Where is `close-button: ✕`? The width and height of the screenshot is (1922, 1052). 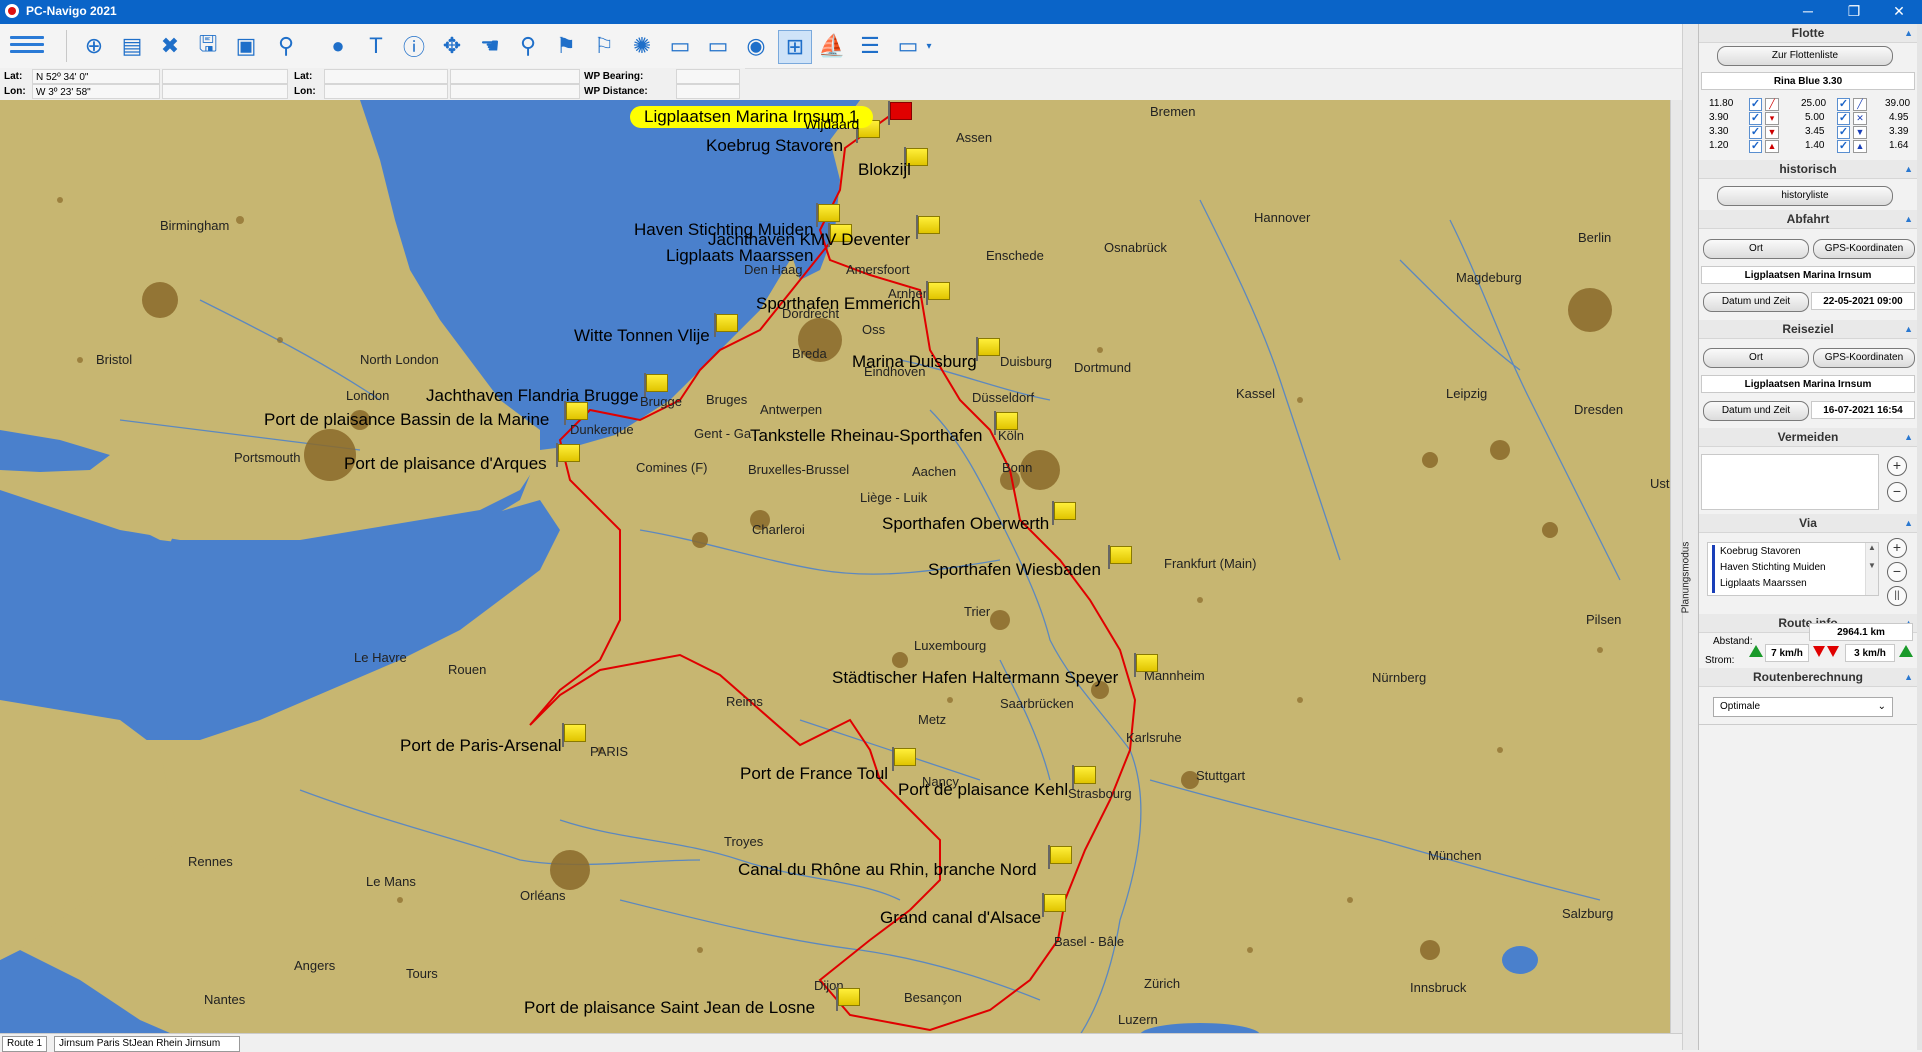 close-button: ✕ is located at coordinates (1899, 12).